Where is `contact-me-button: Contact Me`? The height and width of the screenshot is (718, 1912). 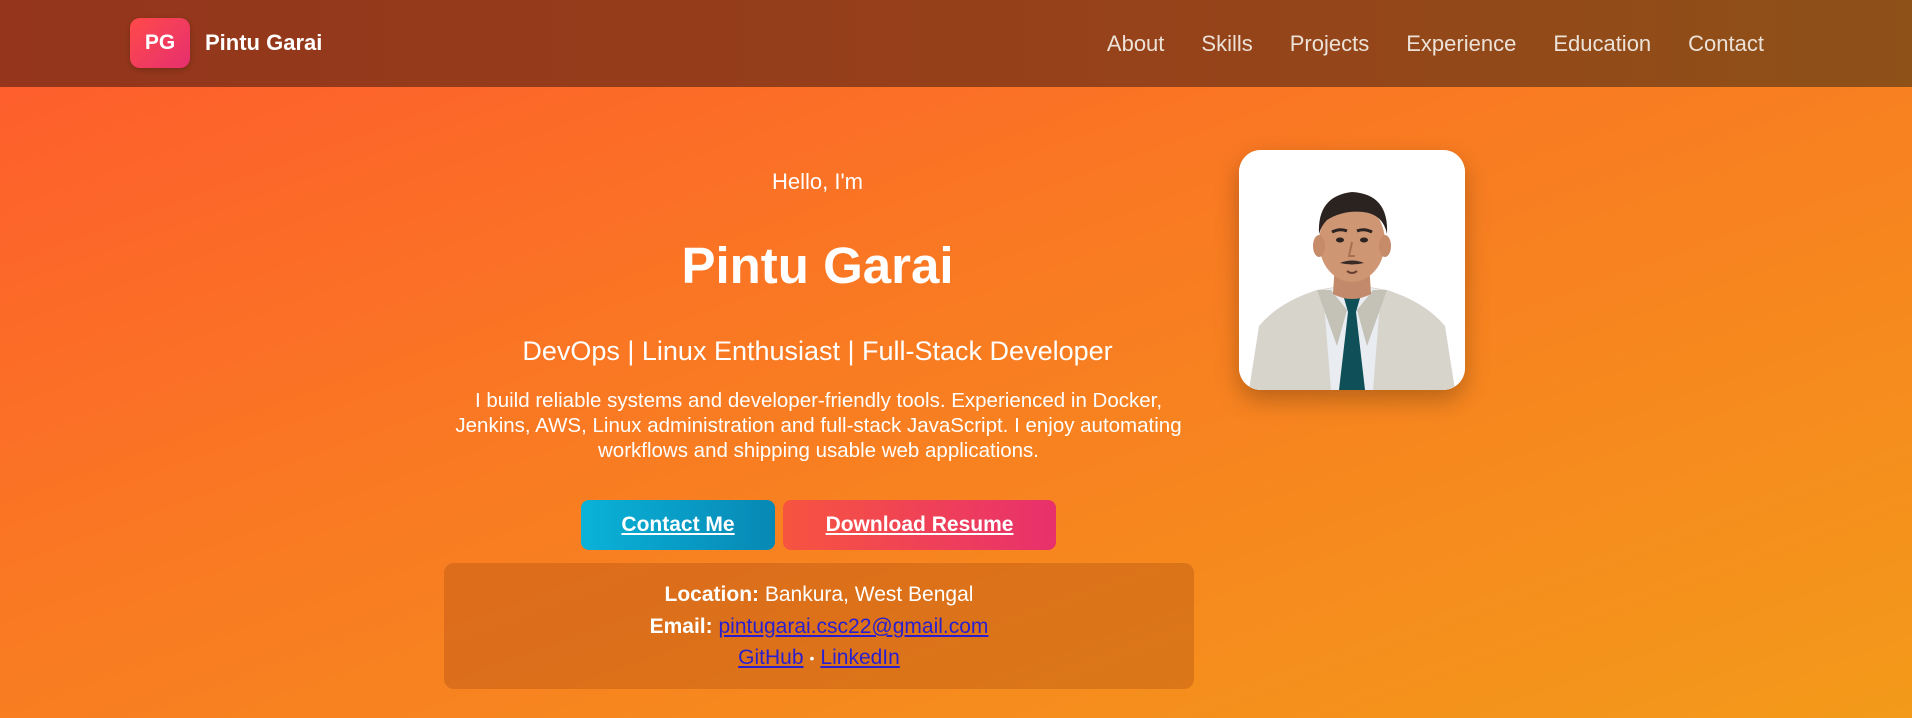 contact-me-button: Contact Me is located at coordinates (678, 525).